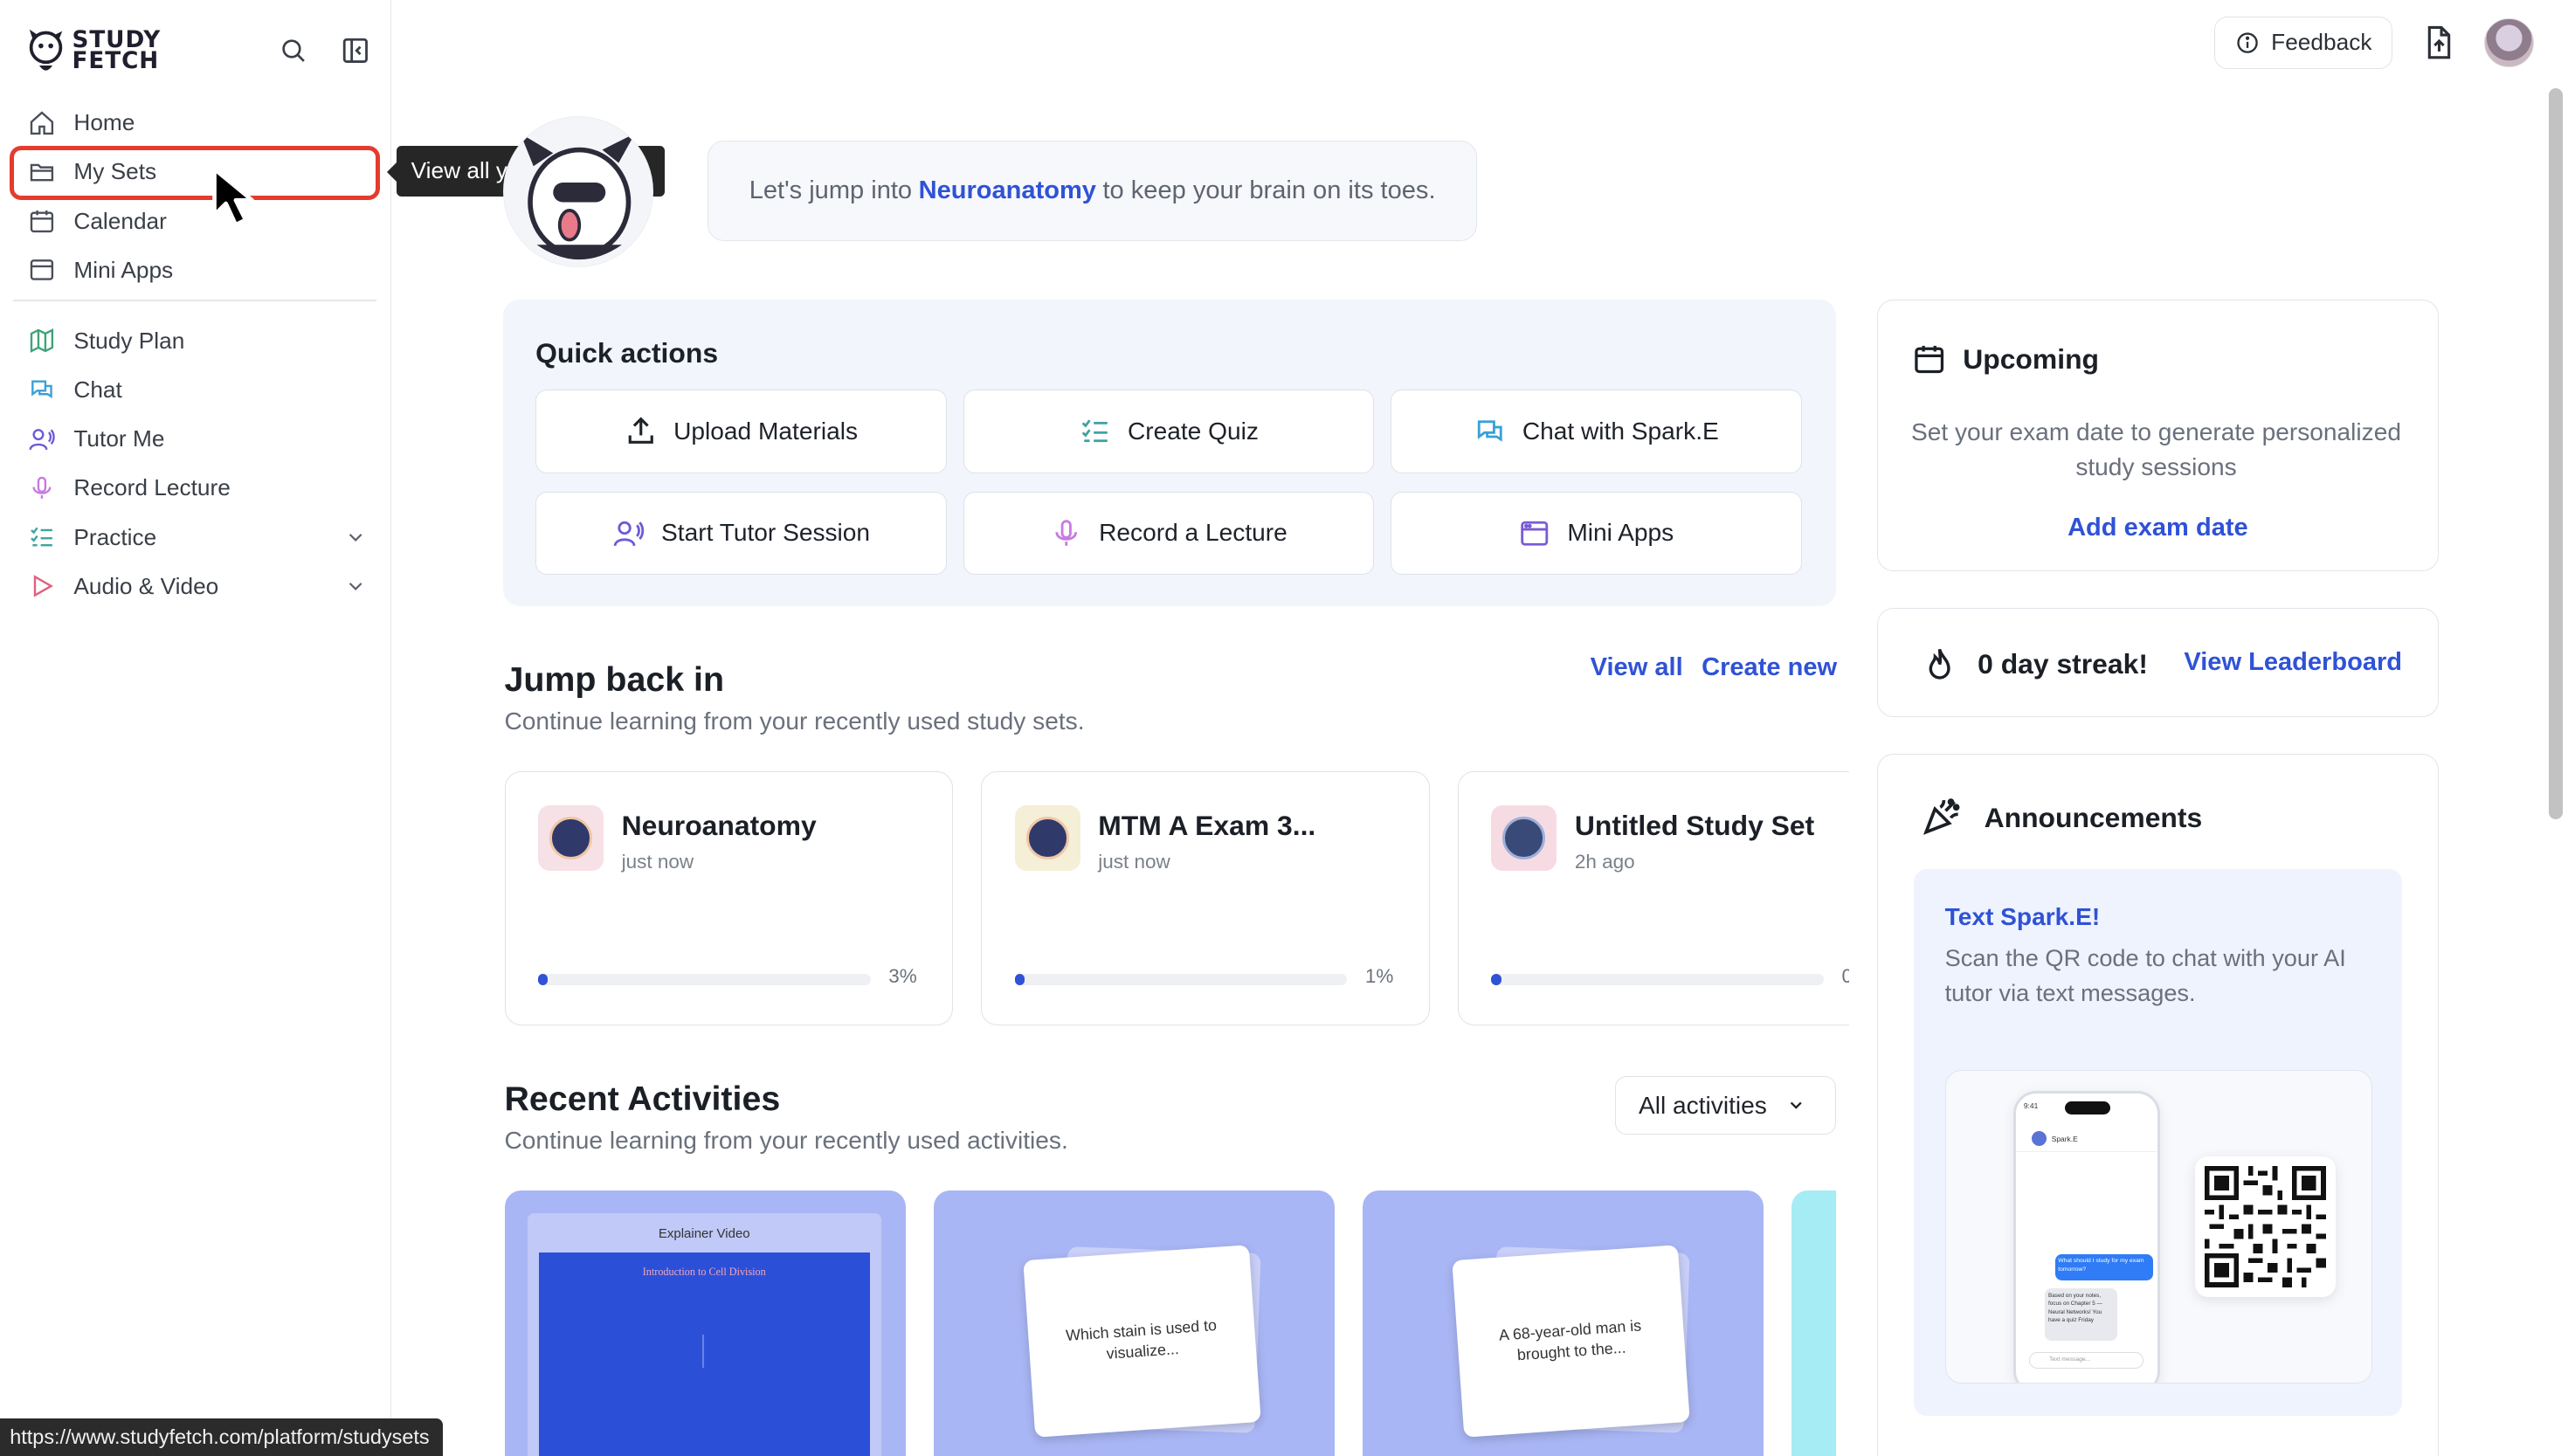 The height and width of the screenshot is (1456, 2568). Describe the element at coordinates (2438, 42) in the screenshot. I see `file-upload-icon` at that location.